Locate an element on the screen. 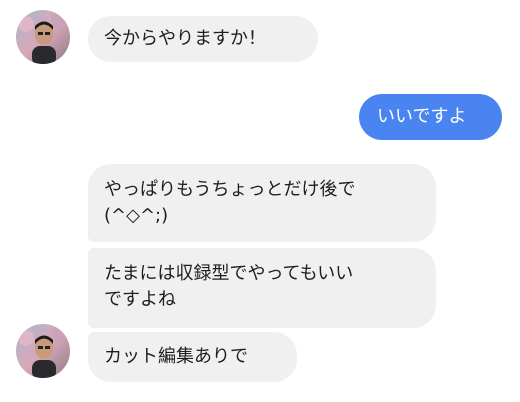 Image resolution: width=520 pixels, height=402 pixels. incoming-message-bubble: 今からやりますか！ is located at coordinates (203, 39).